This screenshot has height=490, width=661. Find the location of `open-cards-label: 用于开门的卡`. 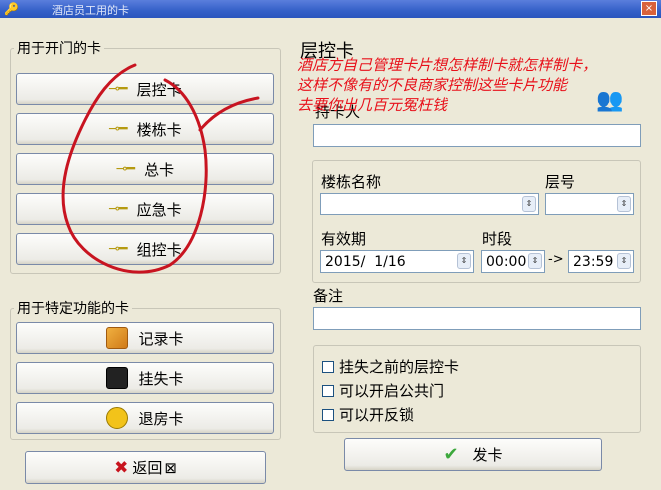

open-cards-label: 用于开门的卡 is located at coordinates (59, 48).